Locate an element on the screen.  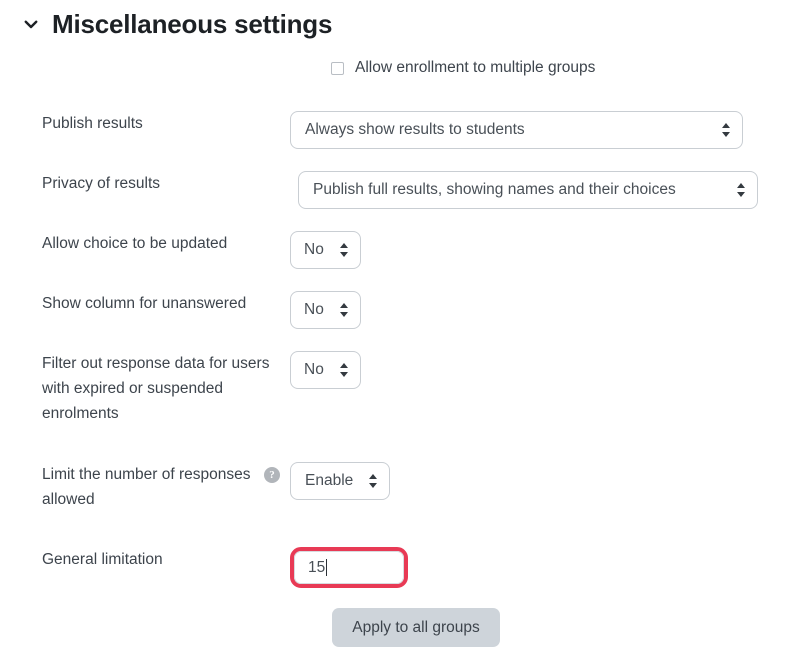
field-row-allow-choice-updated: Allow choice to be updated No is located at coordinates (201, 250).